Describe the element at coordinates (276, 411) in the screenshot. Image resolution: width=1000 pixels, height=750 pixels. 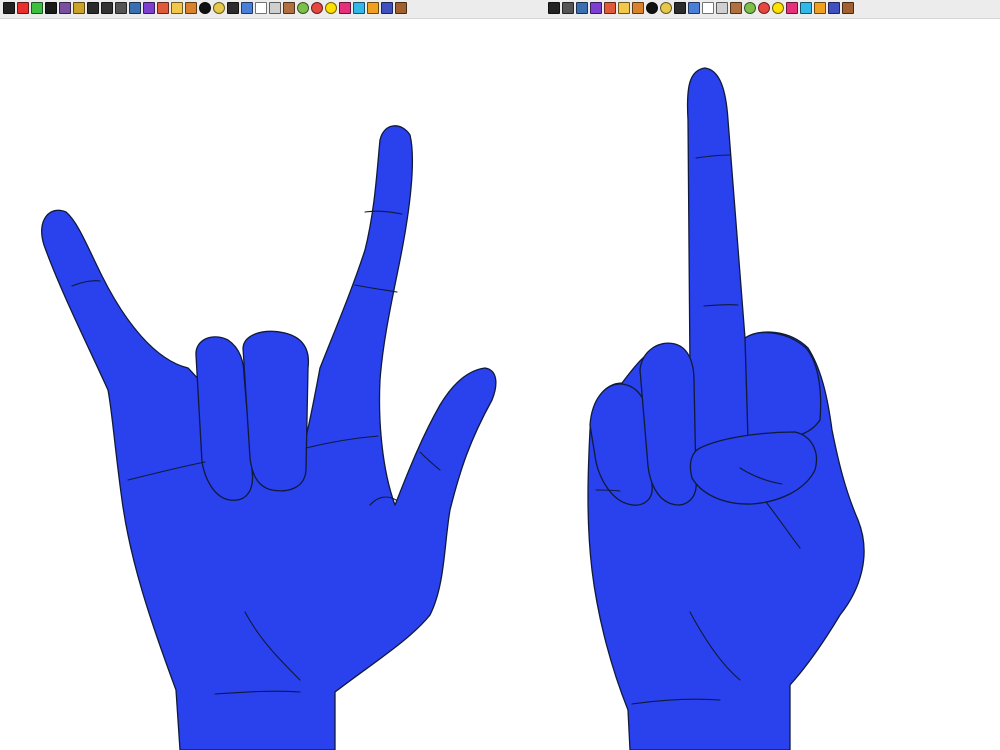
I see `rock-middle-finger-folded` at that location.